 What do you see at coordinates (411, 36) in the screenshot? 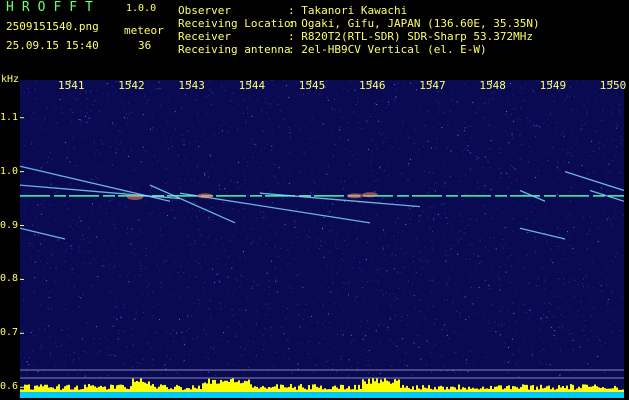
I see `info-value-receiver: : R820T2(RTL-SDR) SDR-Sharp 53.372MHz` at bounding box center [411, 36].